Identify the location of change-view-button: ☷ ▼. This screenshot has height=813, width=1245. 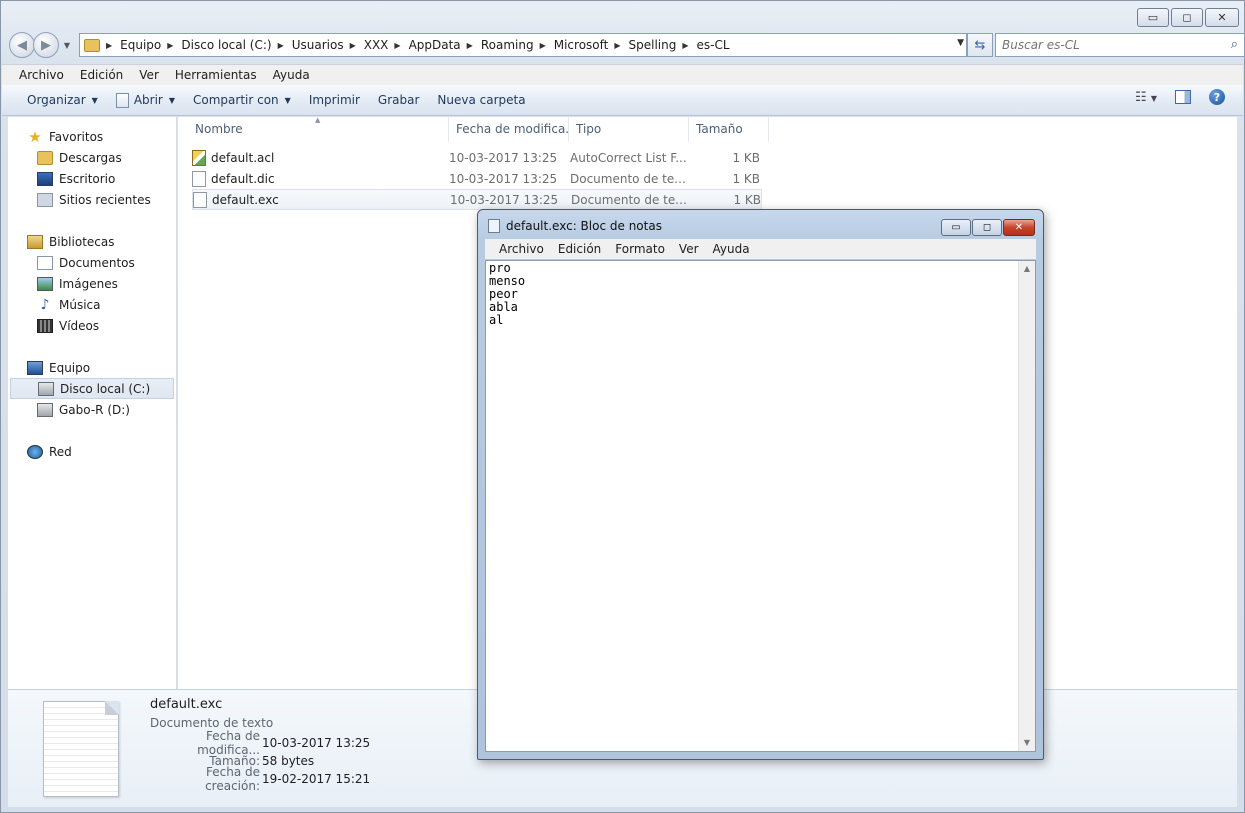
(1146, 97).